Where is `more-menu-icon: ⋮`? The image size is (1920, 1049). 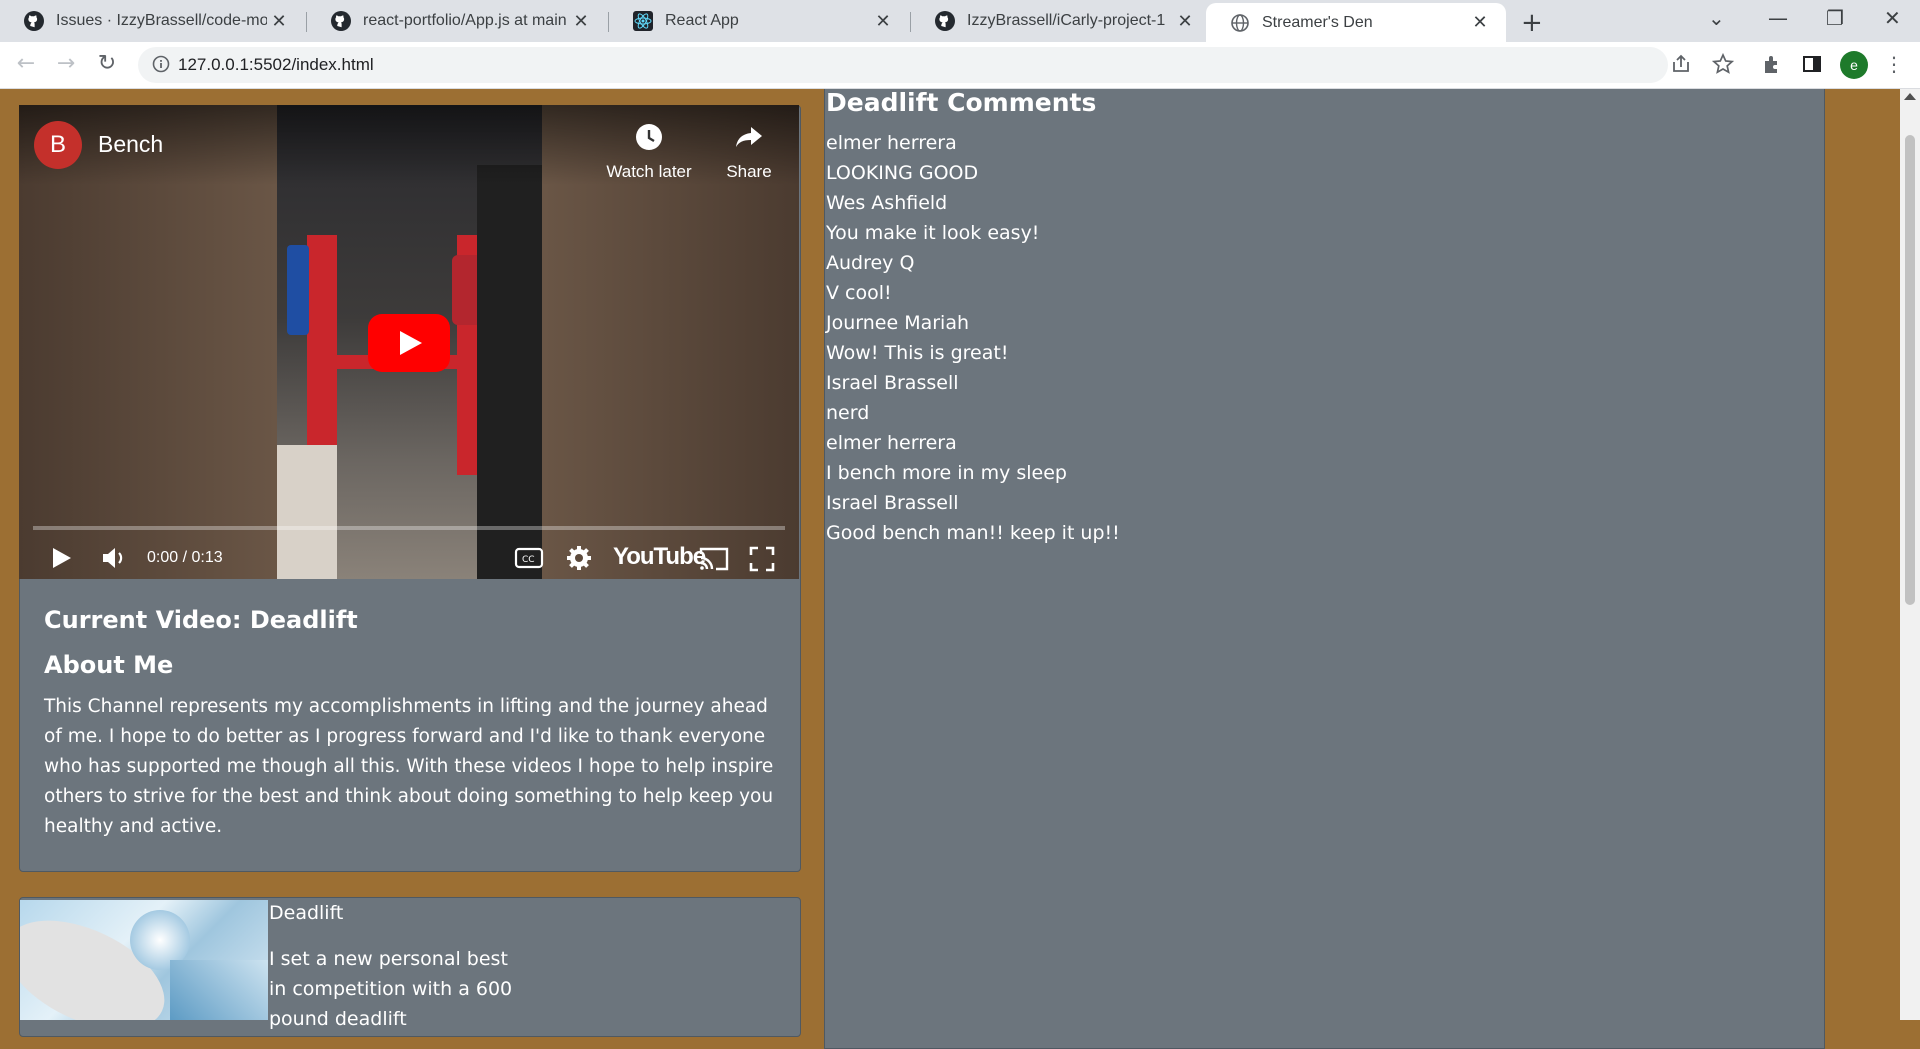 more-menu-icon: ⋮ is located at coordinates (1894, 64).